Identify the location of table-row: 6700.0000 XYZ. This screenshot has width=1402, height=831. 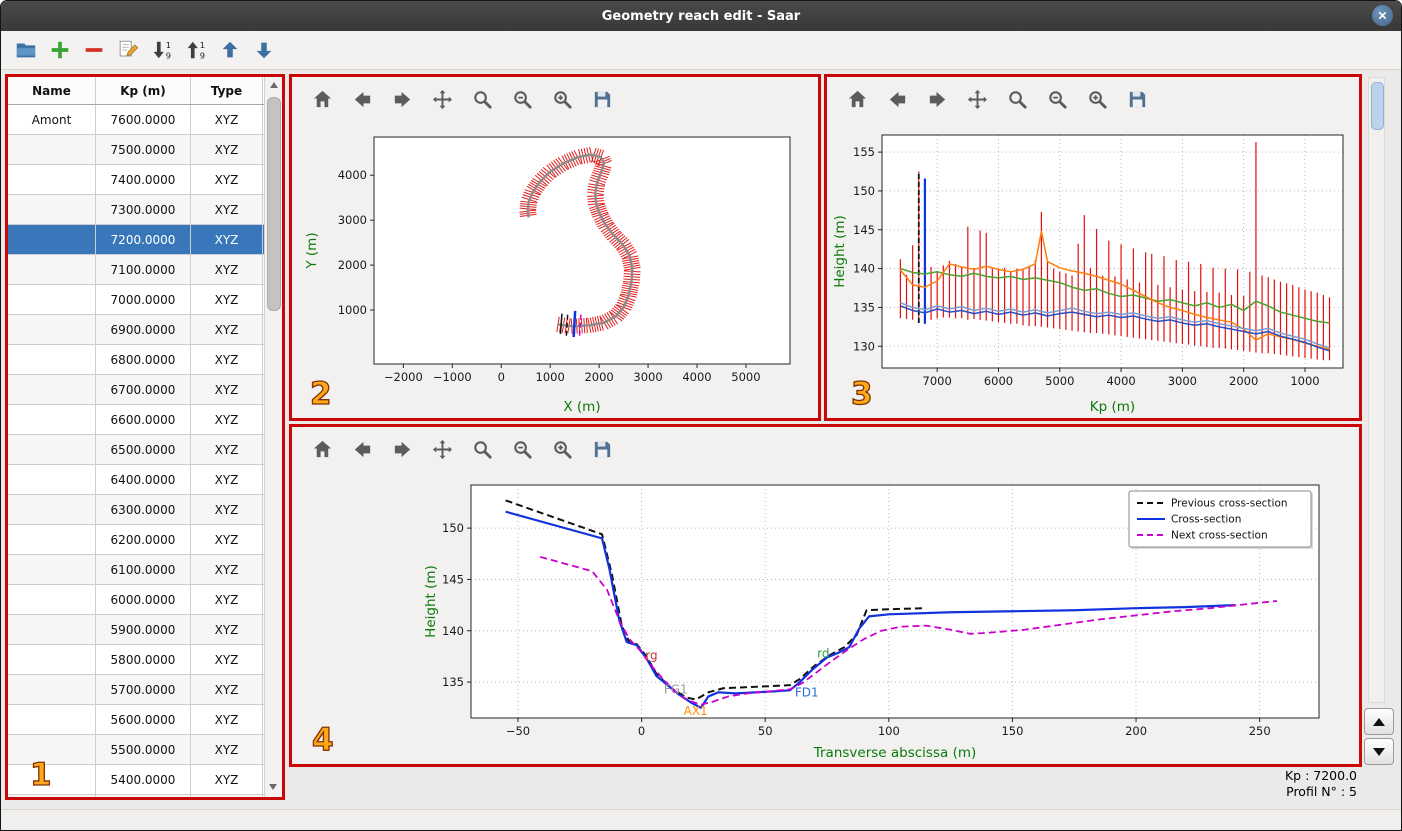
(136, 390).